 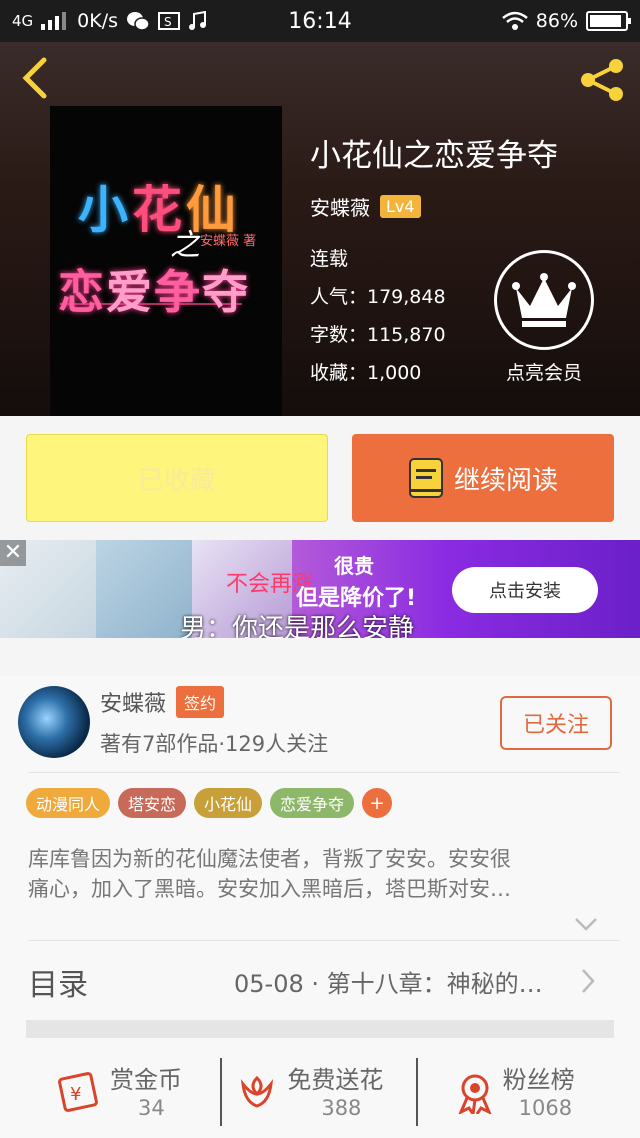 I want to click on serial-status: 连载, so click(x=329, y=259).